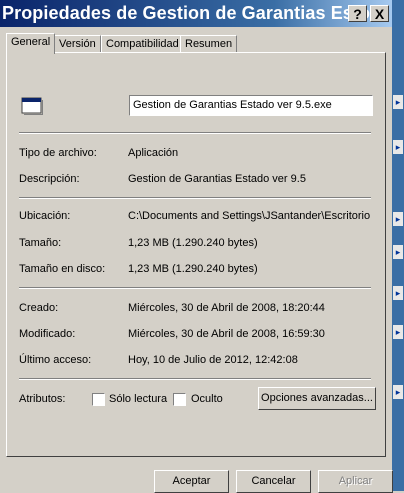  Describe the element at coordinates (47, 334) in the screenshot. I see `modified-label: Modificado:` at that location.